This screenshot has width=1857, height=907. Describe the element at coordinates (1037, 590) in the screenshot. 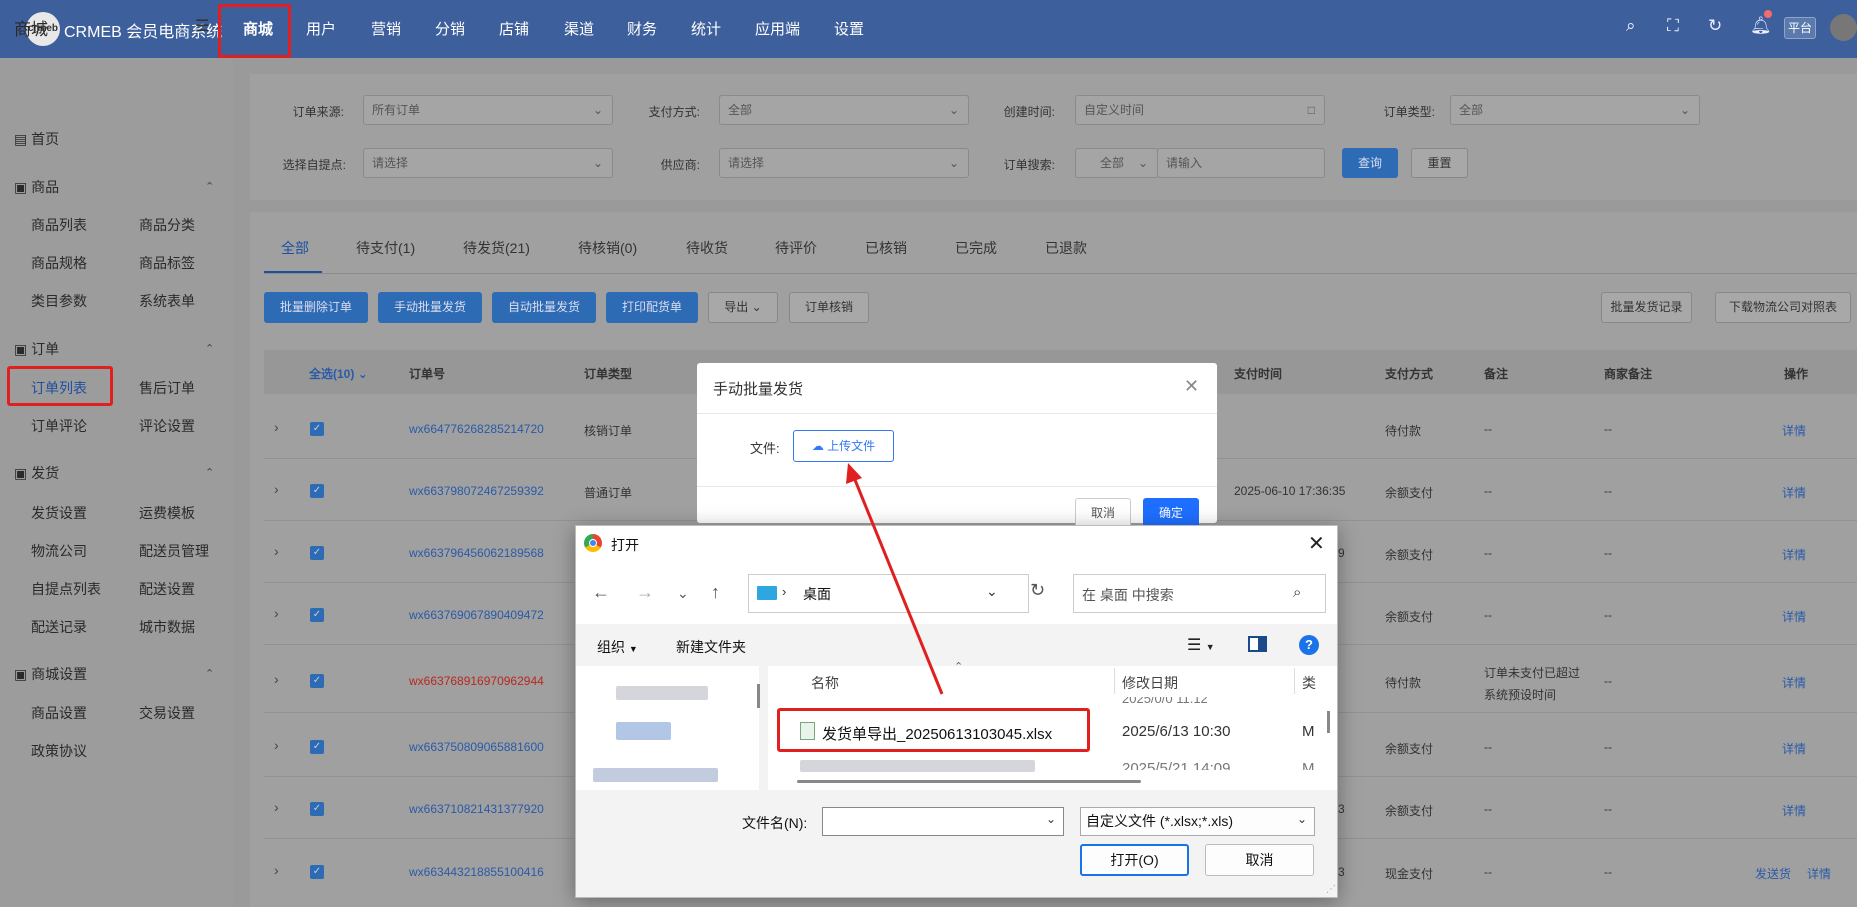

I see `refresh-icon: ↻` at that location.